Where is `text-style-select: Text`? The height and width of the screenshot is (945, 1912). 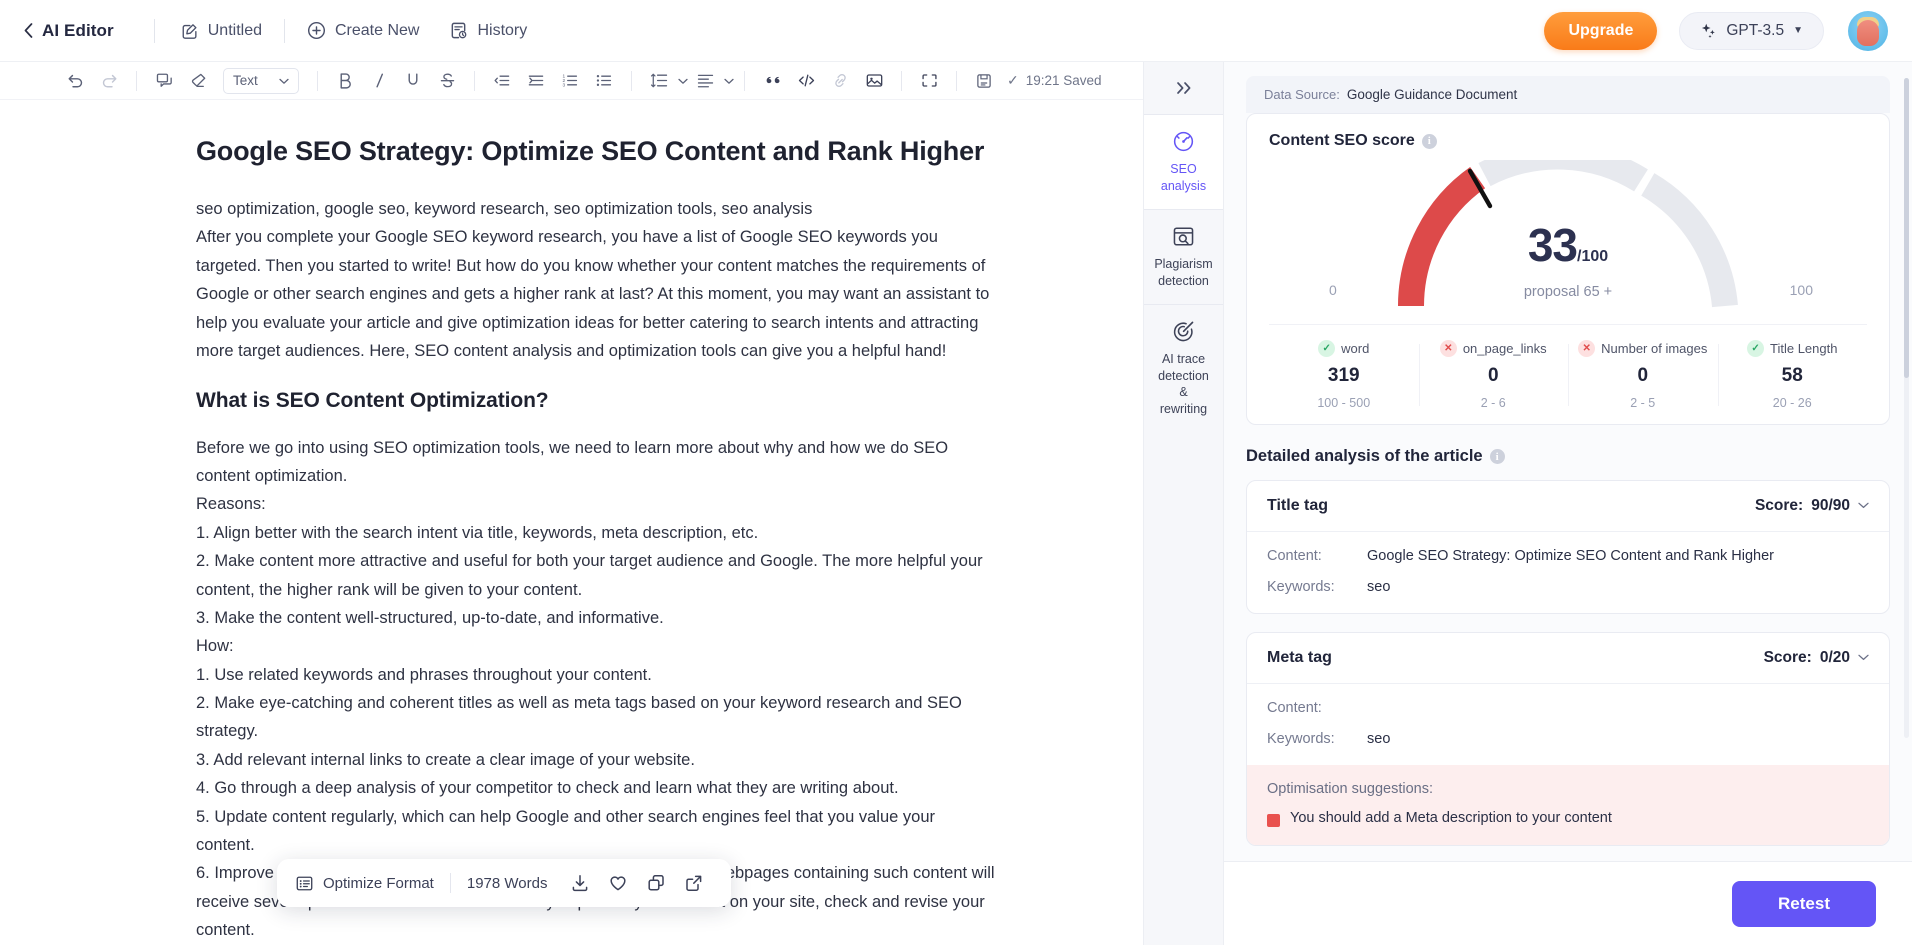
text-style-select: Text is located at coordinates (261, 80).